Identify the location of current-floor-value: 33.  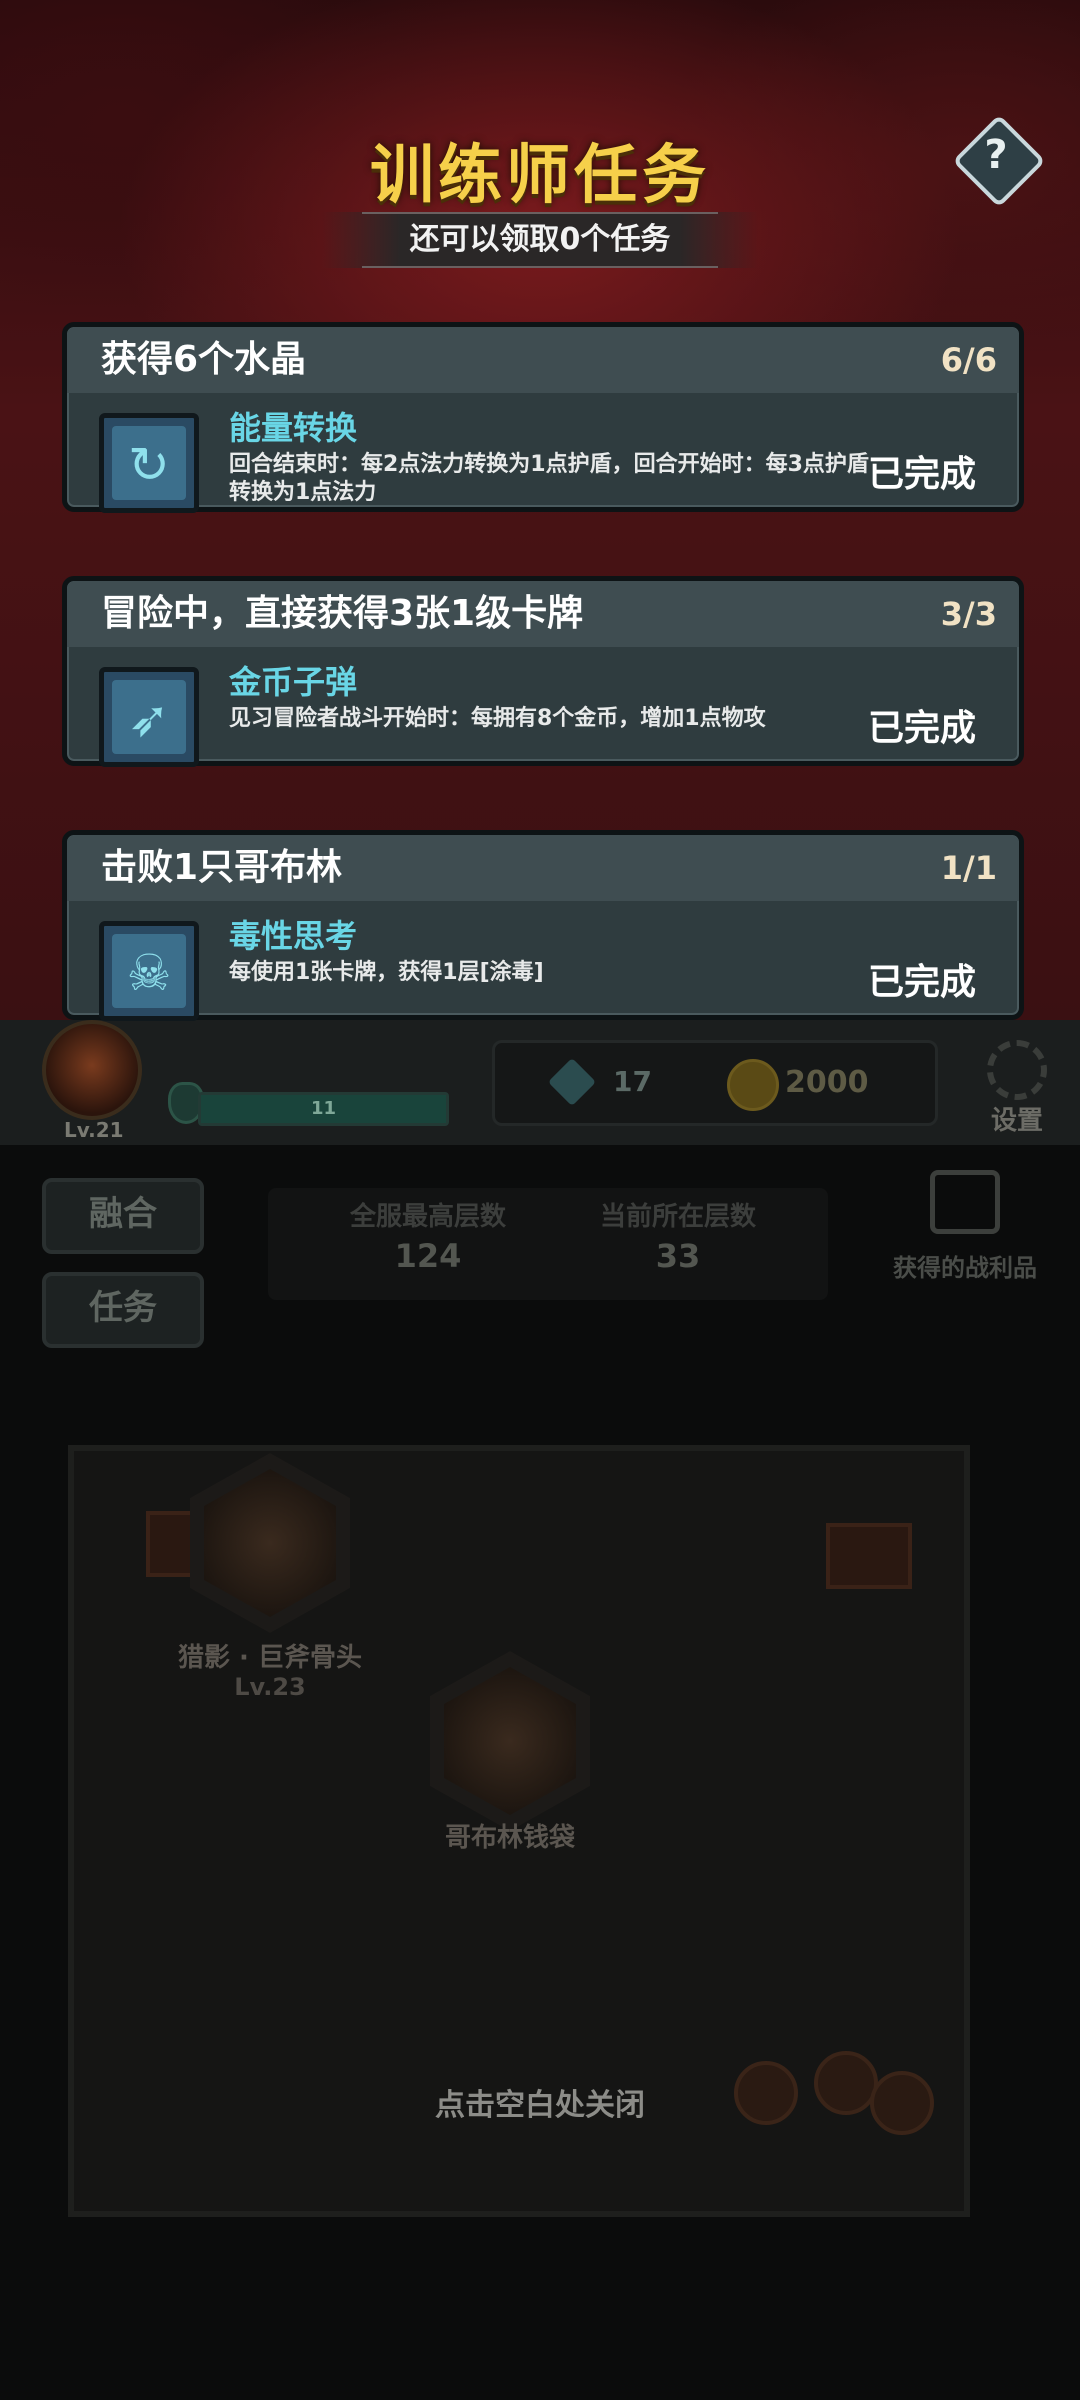
(678, 1256).